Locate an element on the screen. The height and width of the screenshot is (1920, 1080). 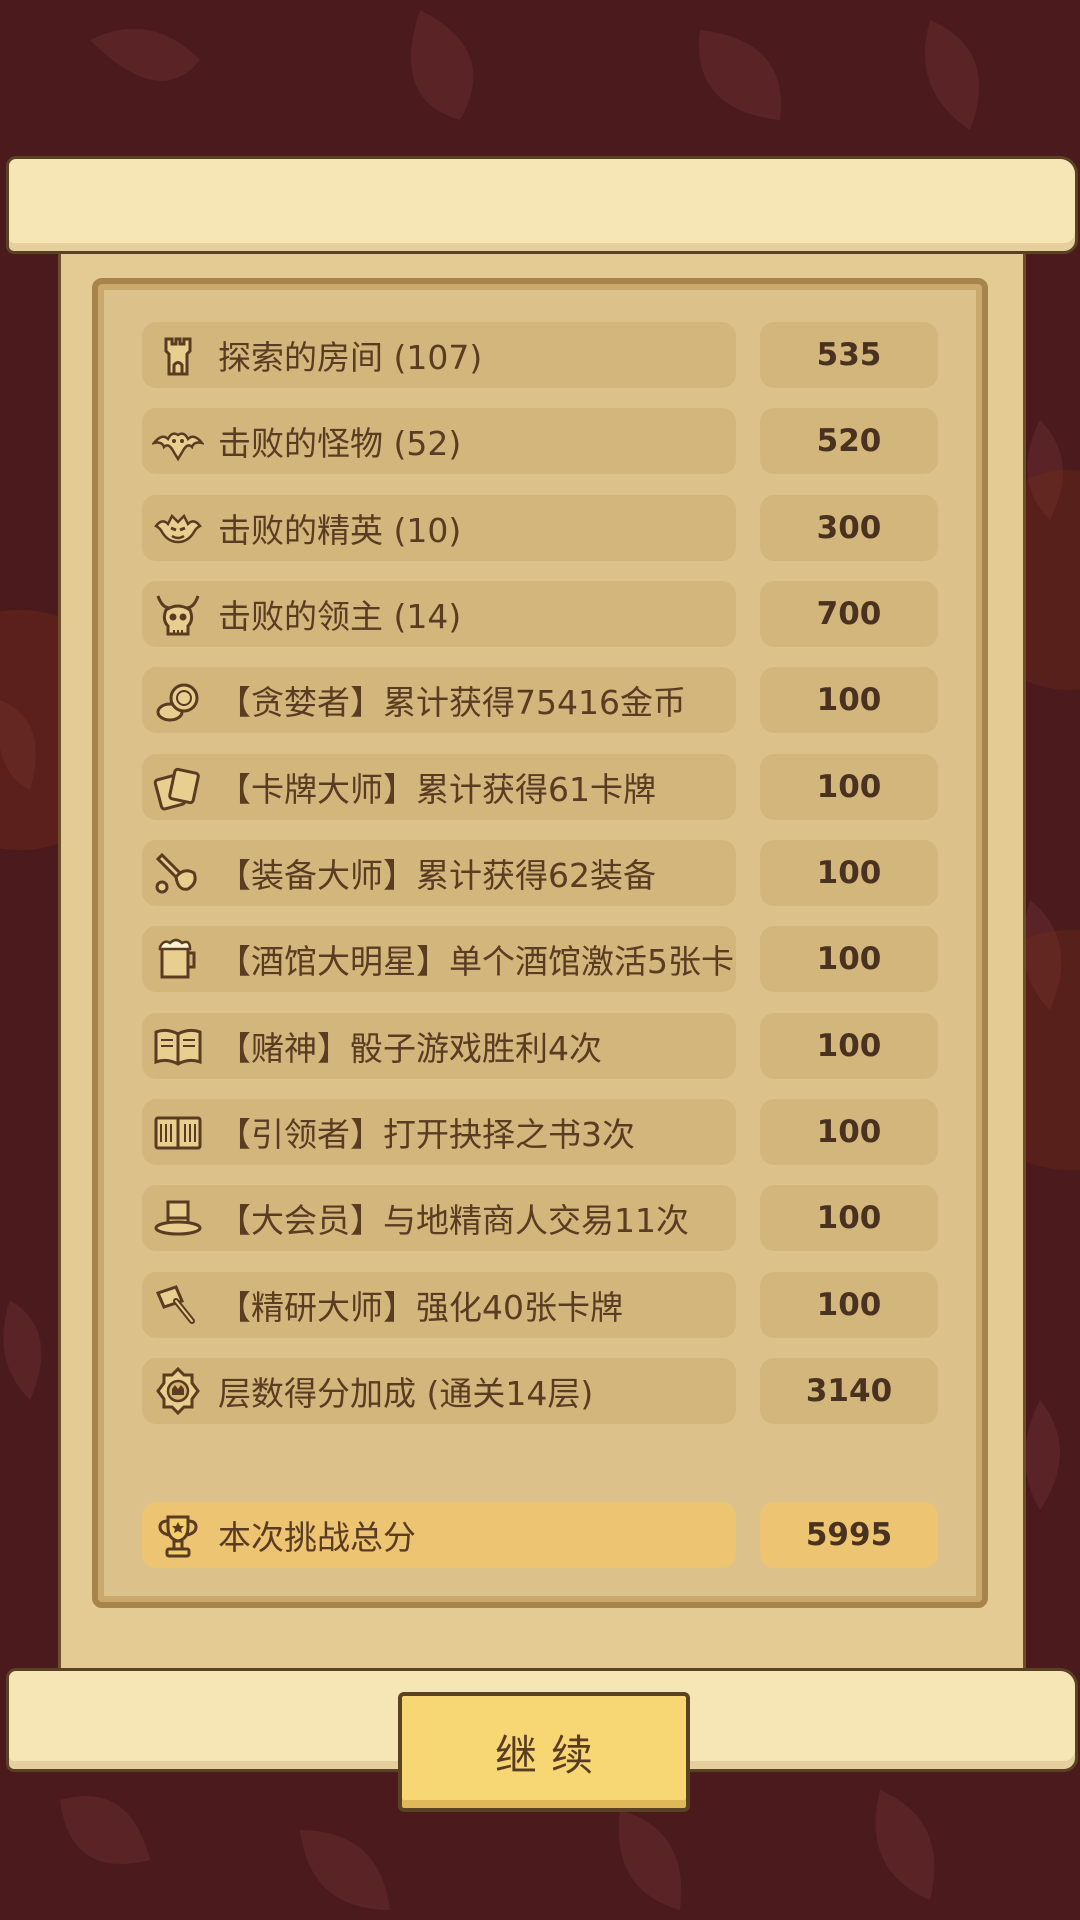
coins-icon is located at coordinates (177, 702).